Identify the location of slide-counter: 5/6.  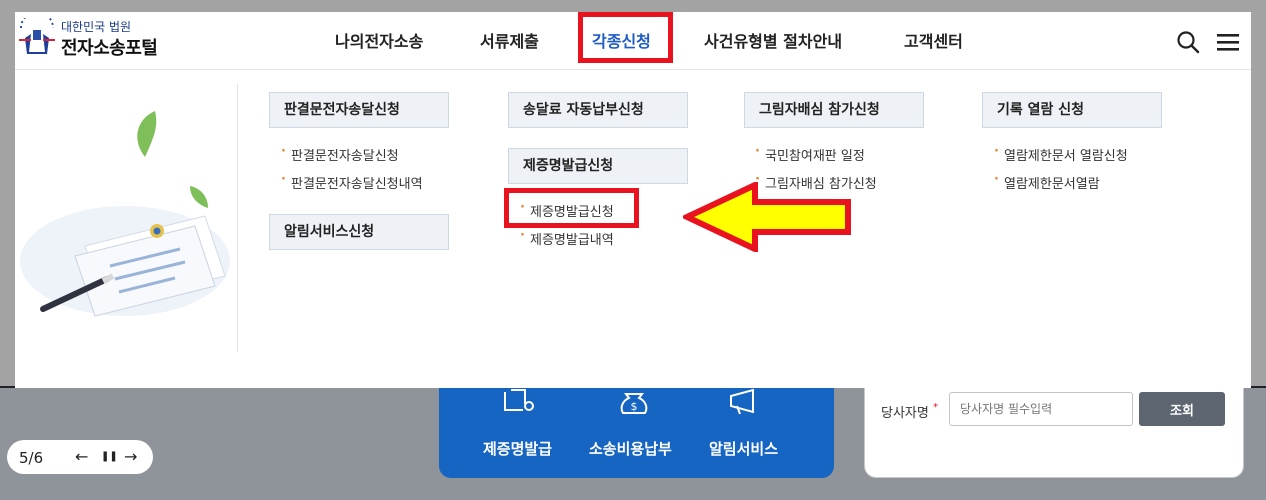
(31, 458).